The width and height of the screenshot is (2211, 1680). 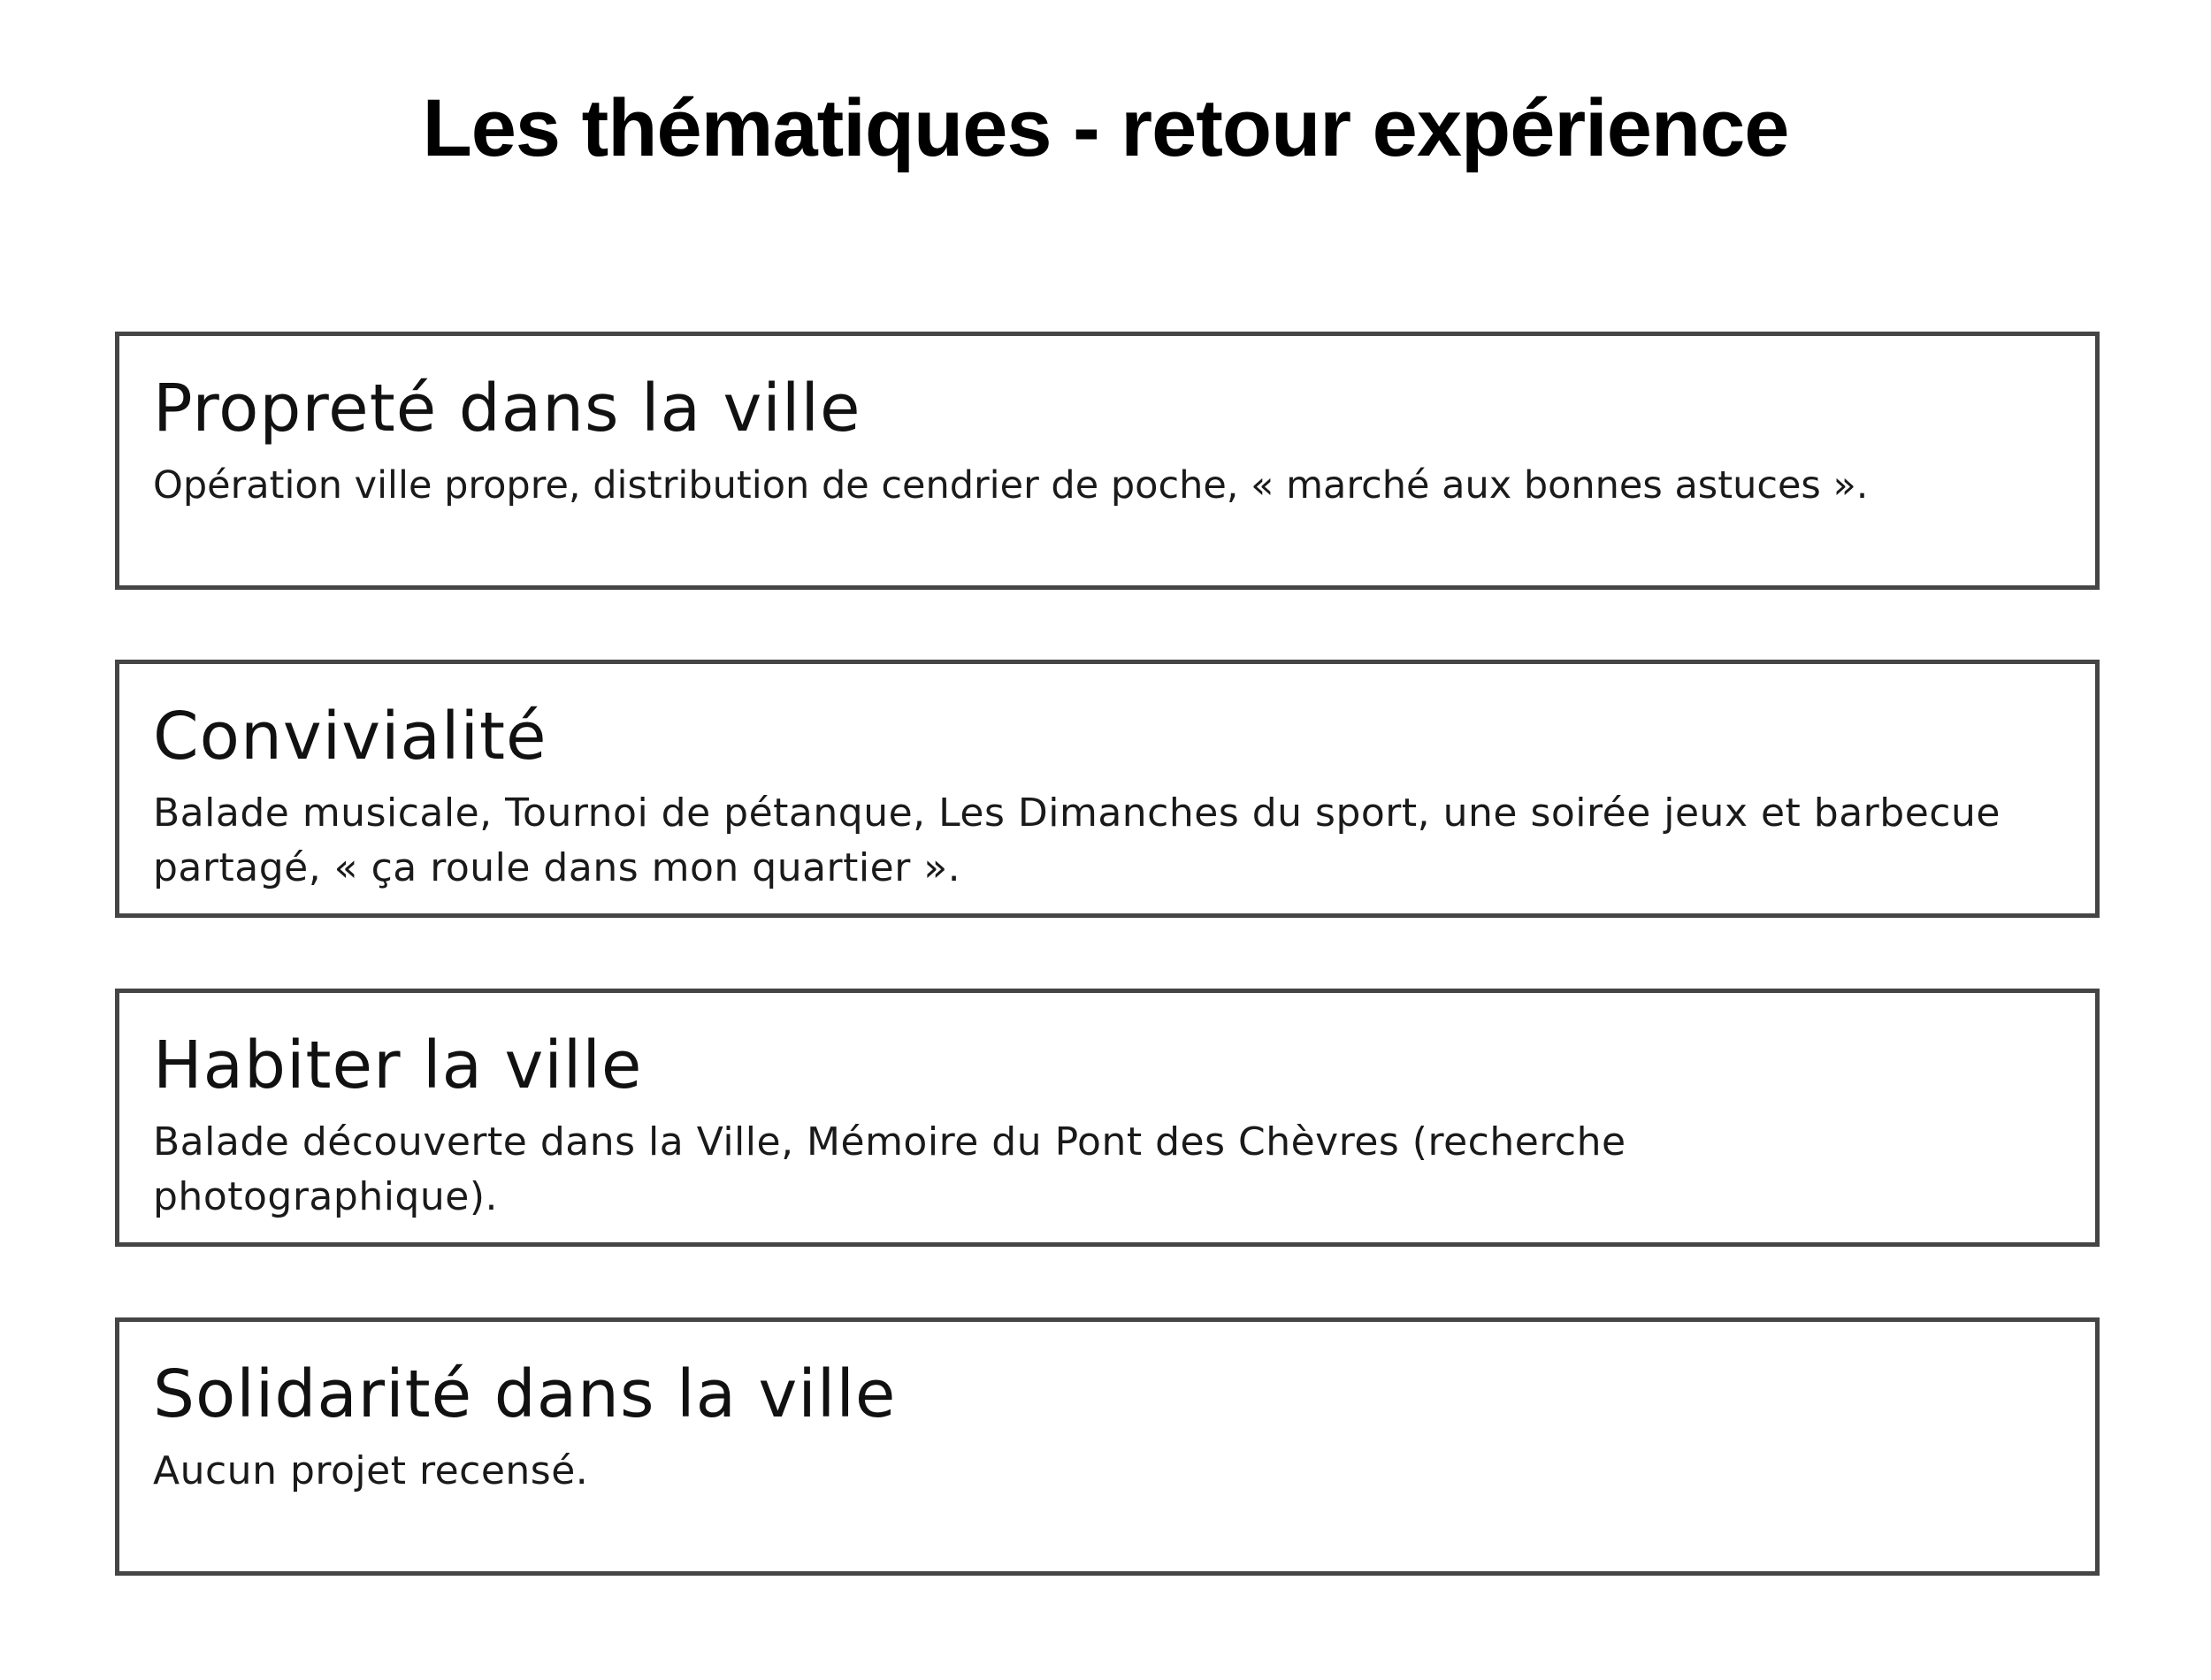 I want to click on theme-heading: Propreté dans la ville, so click(x=507, y=408).